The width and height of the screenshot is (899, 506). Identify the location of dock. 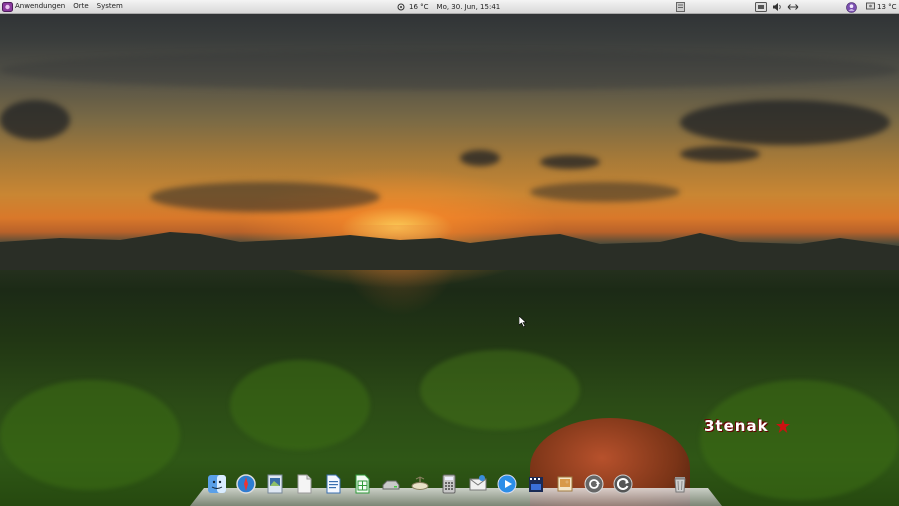
(448, 483).